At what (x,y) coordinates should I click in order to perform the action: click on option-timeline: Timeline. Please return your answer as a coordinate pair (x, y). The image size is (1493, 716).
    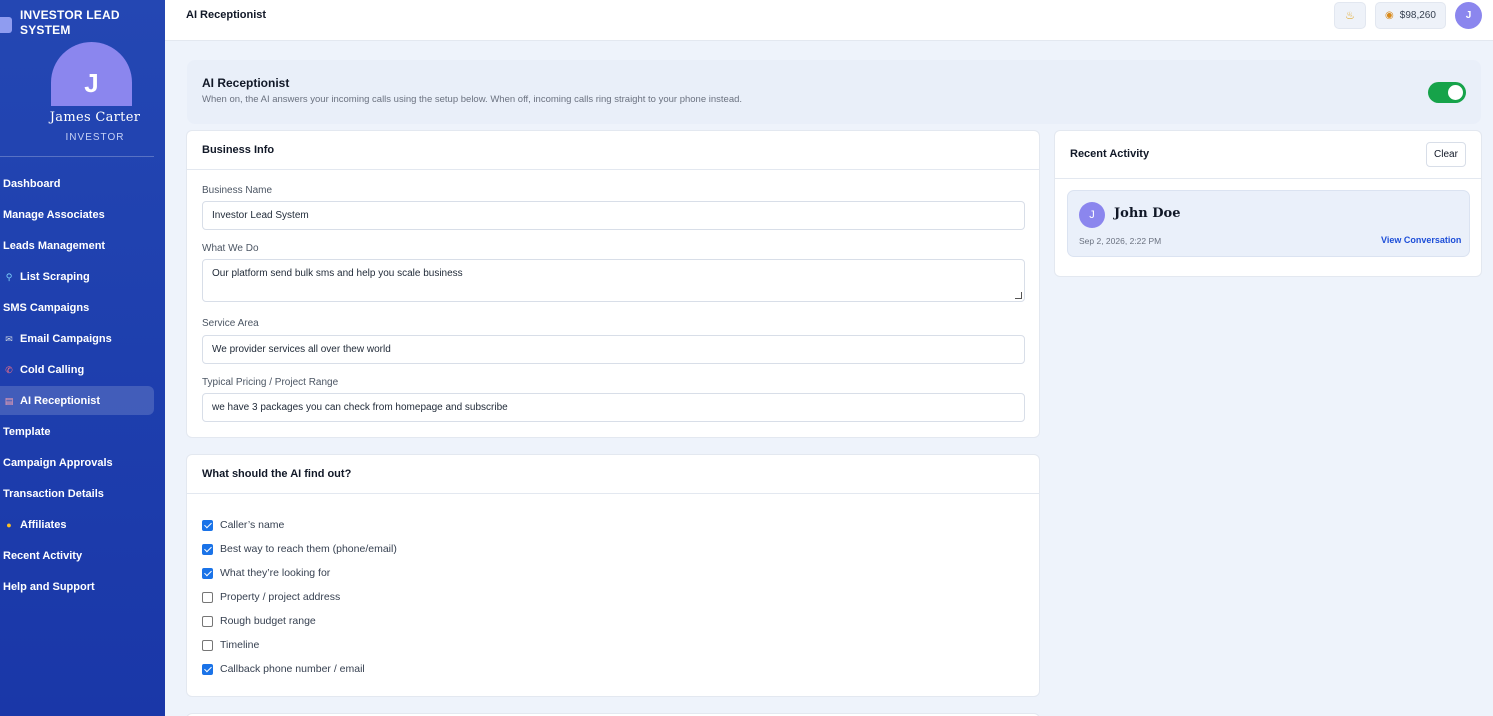
    Looking at the image, I should click on (230, 645).